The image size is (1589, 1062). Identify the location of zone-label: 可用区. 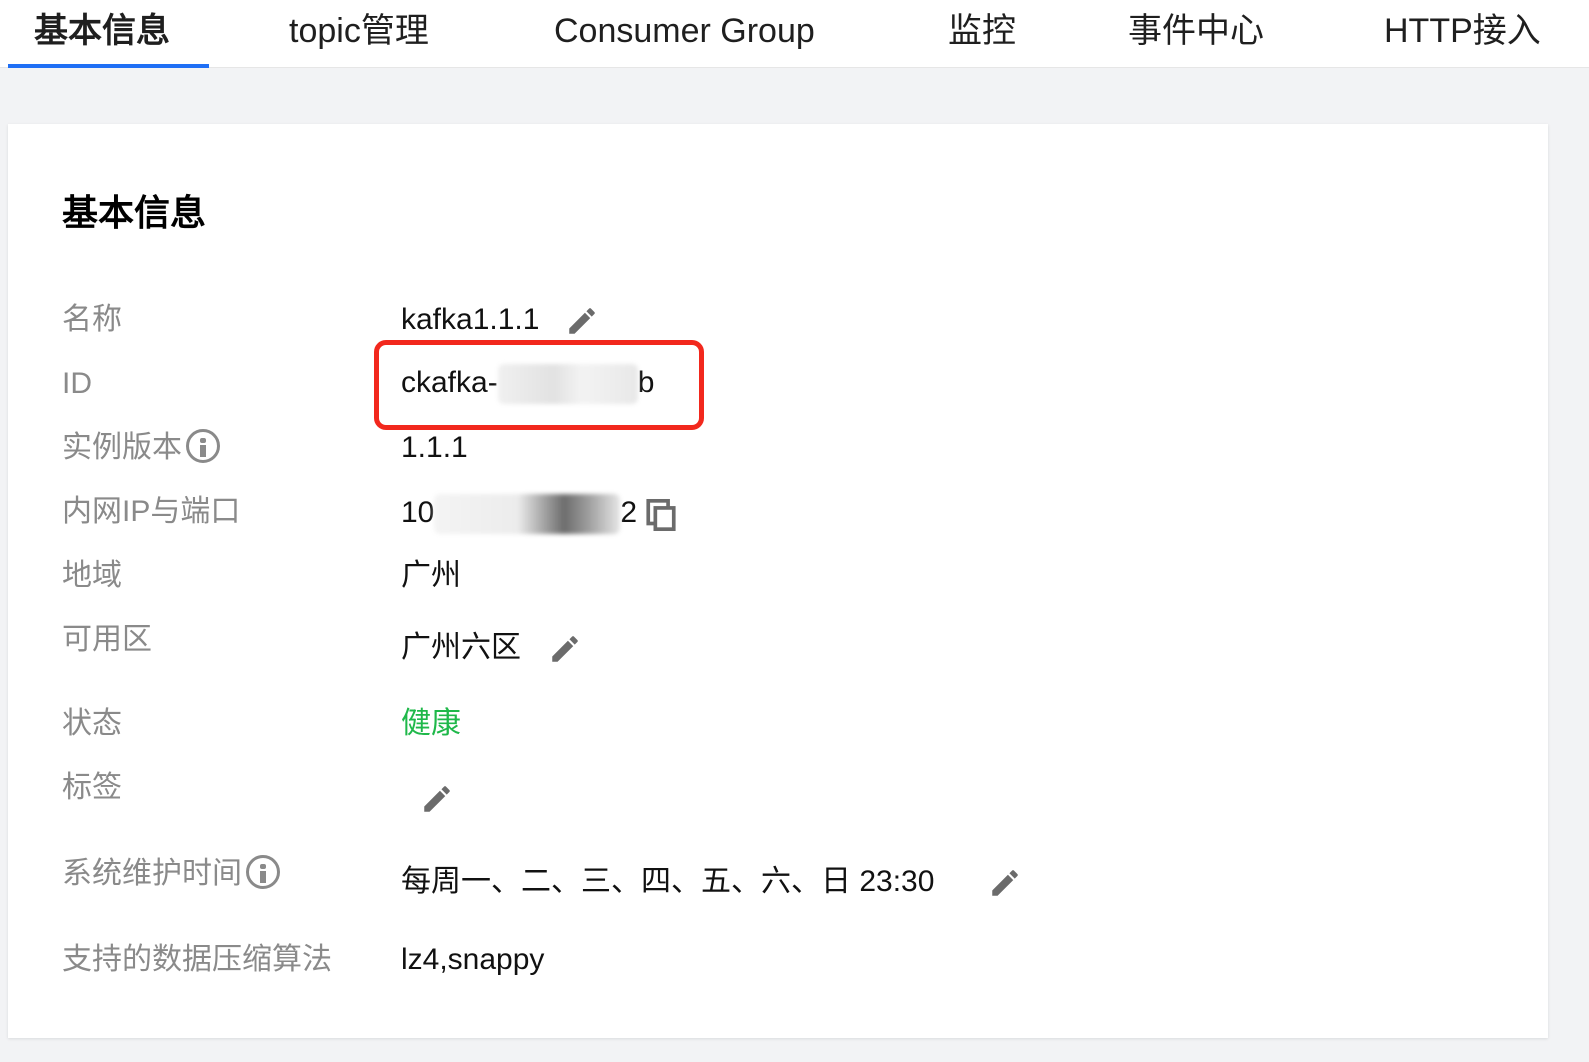
(107, 639).